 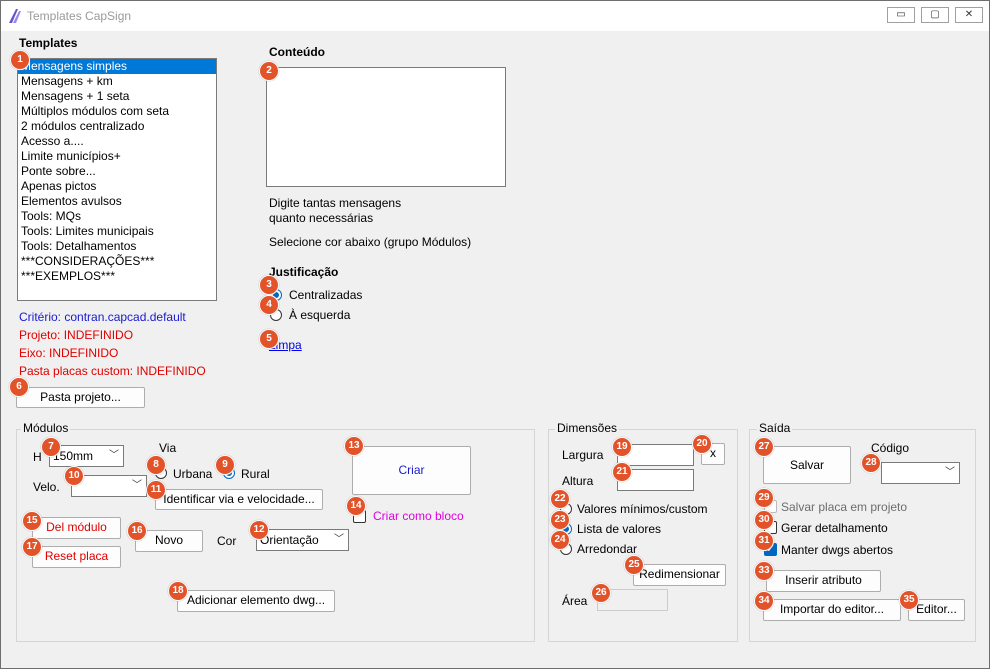 I want to click on annotation-badge: 2, so click(x=269, y=71).